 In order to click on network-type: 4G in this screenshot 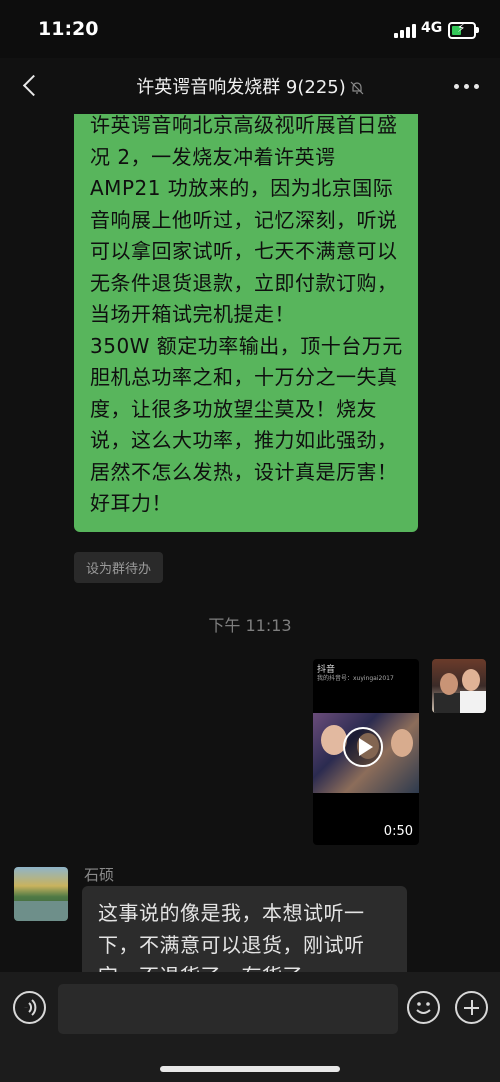, I will do `click(432, 28)`.